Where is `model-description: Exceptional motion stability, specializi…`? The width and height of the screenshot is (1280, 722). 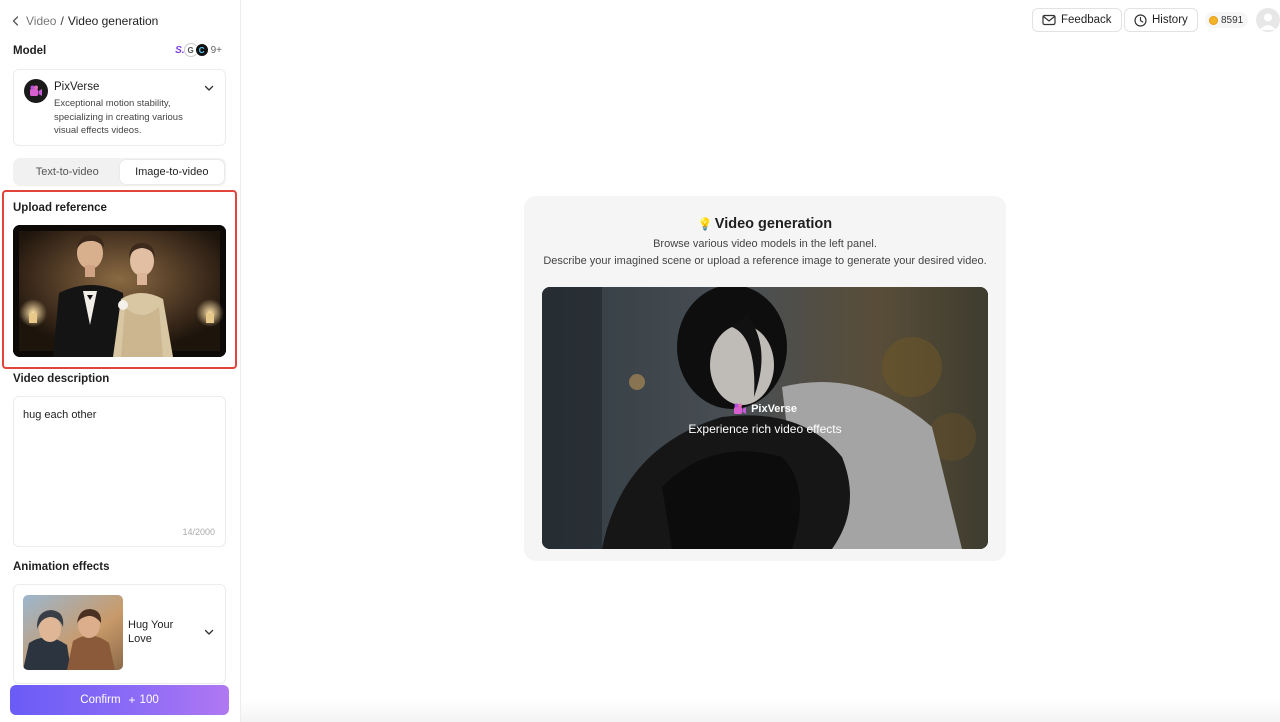
model-description: Exceptional motion stability, specializi… is located at coordinates (118, 117).